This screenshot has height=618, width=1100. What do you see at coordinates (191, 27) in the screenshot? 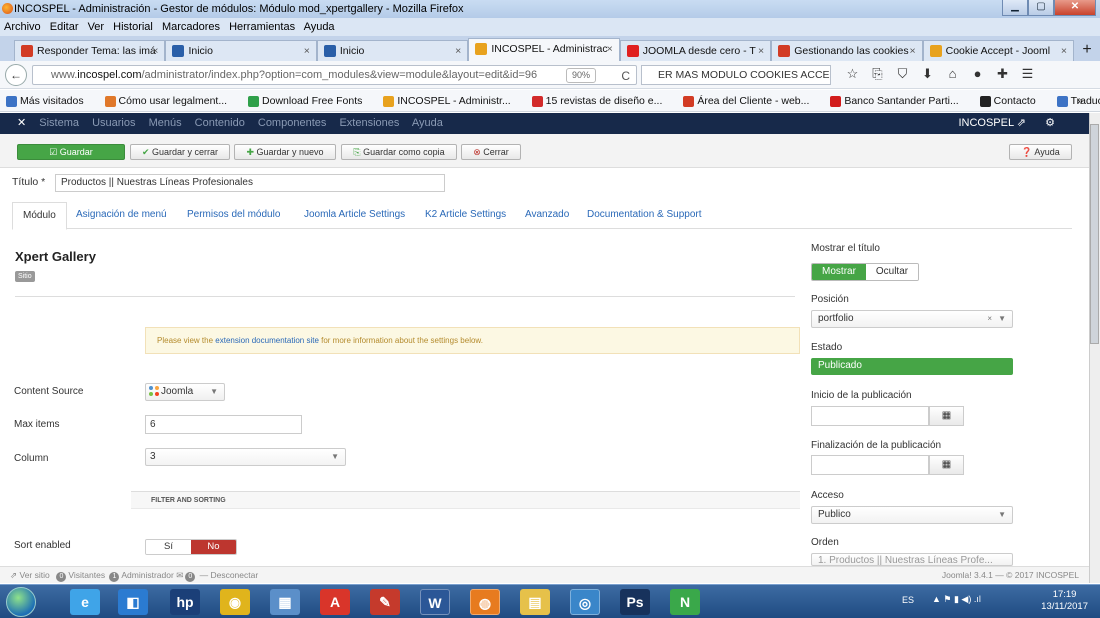
I see `menu-marcadores: Marcadores` at bounding box center [191, 27].